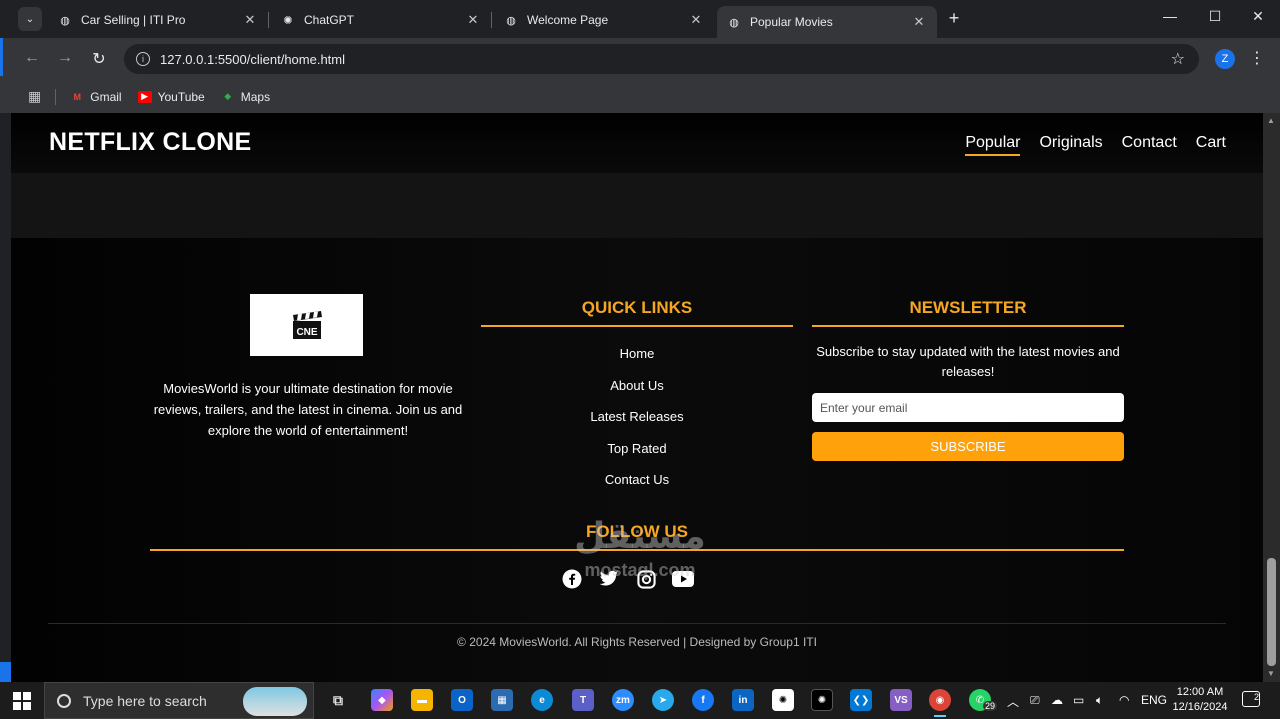 The image size is (1280, 719). Describe the element at coordinates (993, 145) in the screenshot. I see `nav-popular: Popular` at that location.